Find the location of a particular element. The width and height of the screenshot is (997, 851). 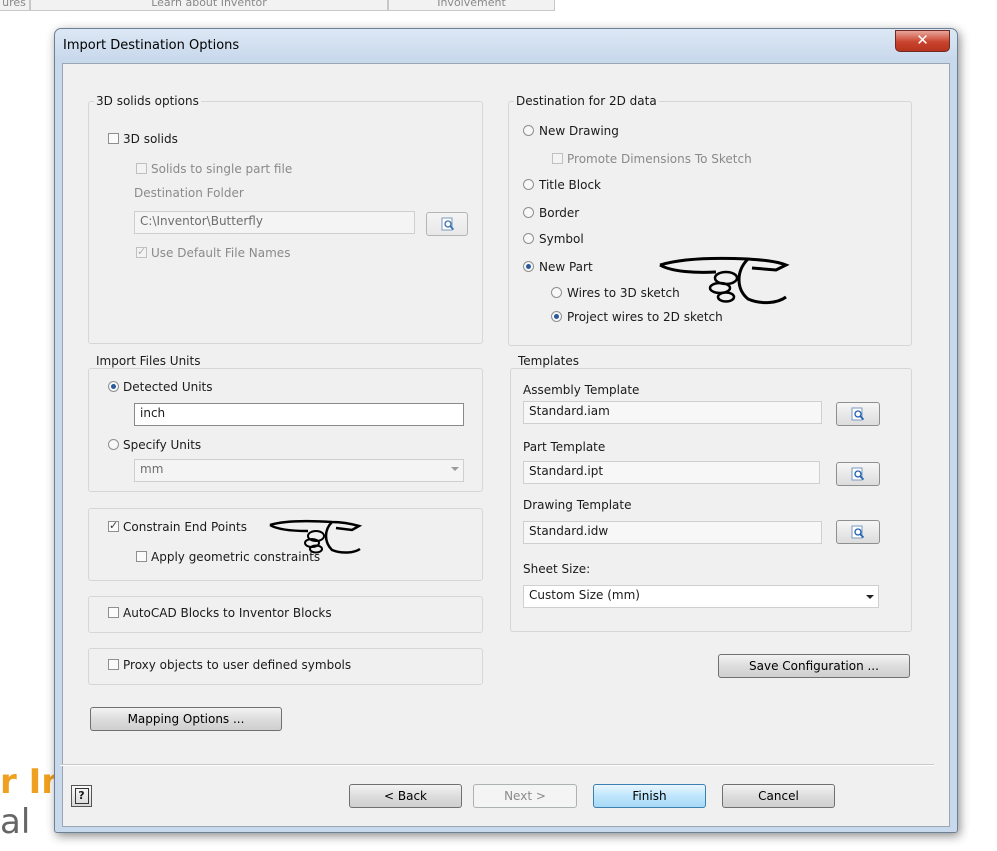

browse-folder-button is located at coordinates (447, 224).